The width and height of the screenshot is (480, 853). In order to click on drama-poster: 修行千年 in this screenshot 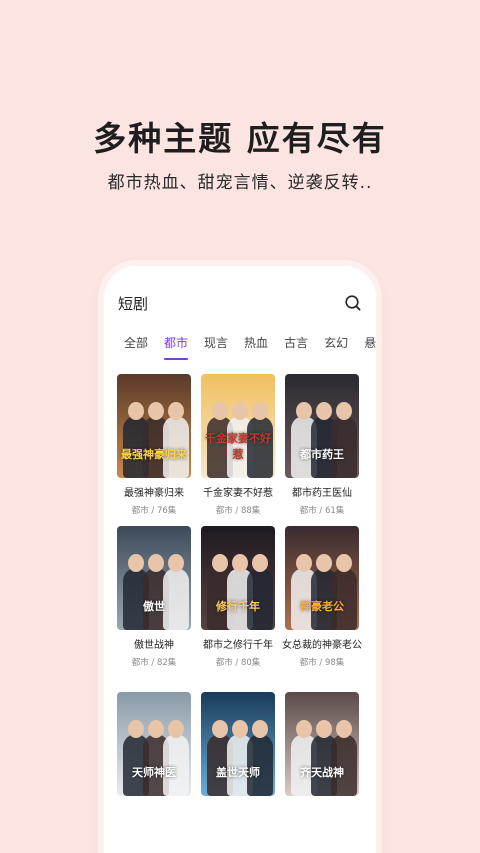, I will do `click(238, 578)`.